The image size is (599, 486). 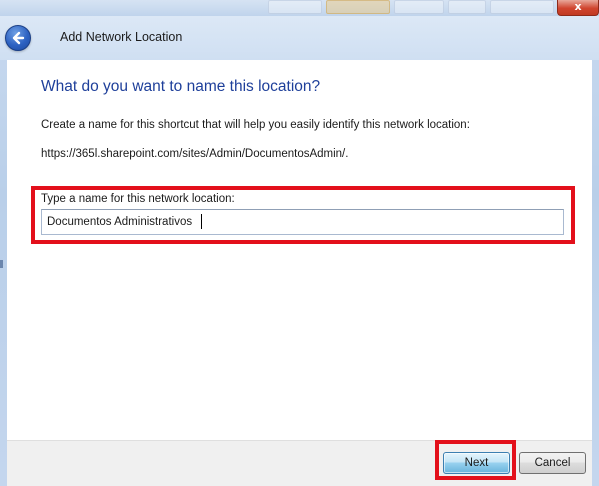 What do you see at coordinates (552, 463) in the screenshot?
I see `cancel-button: Cancel` at bounding box center [552, 463].